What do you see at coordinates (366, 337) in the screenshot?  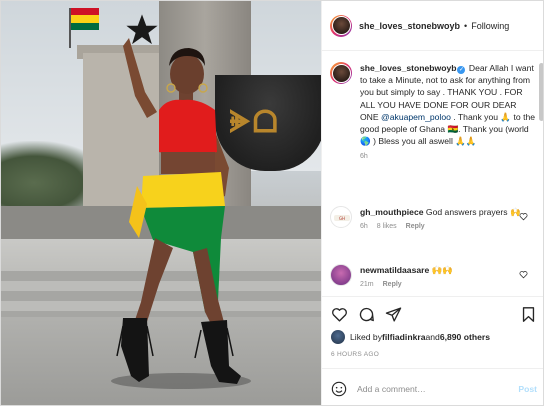 I see `likes-prefix: Liked by` at bounding box center [366, 337].